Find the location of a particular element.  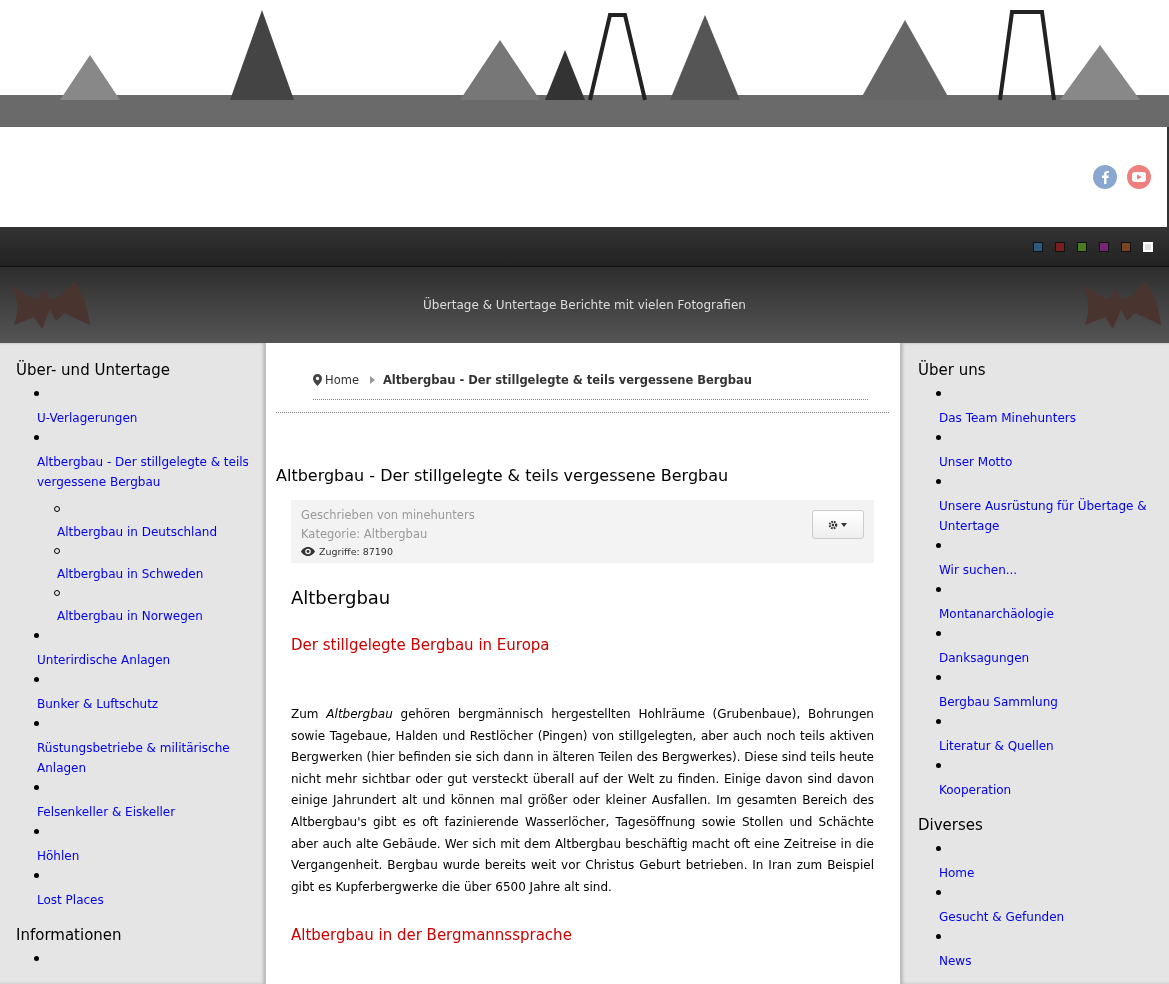

menu-title: Über uns is located at coordinates (952, 370).